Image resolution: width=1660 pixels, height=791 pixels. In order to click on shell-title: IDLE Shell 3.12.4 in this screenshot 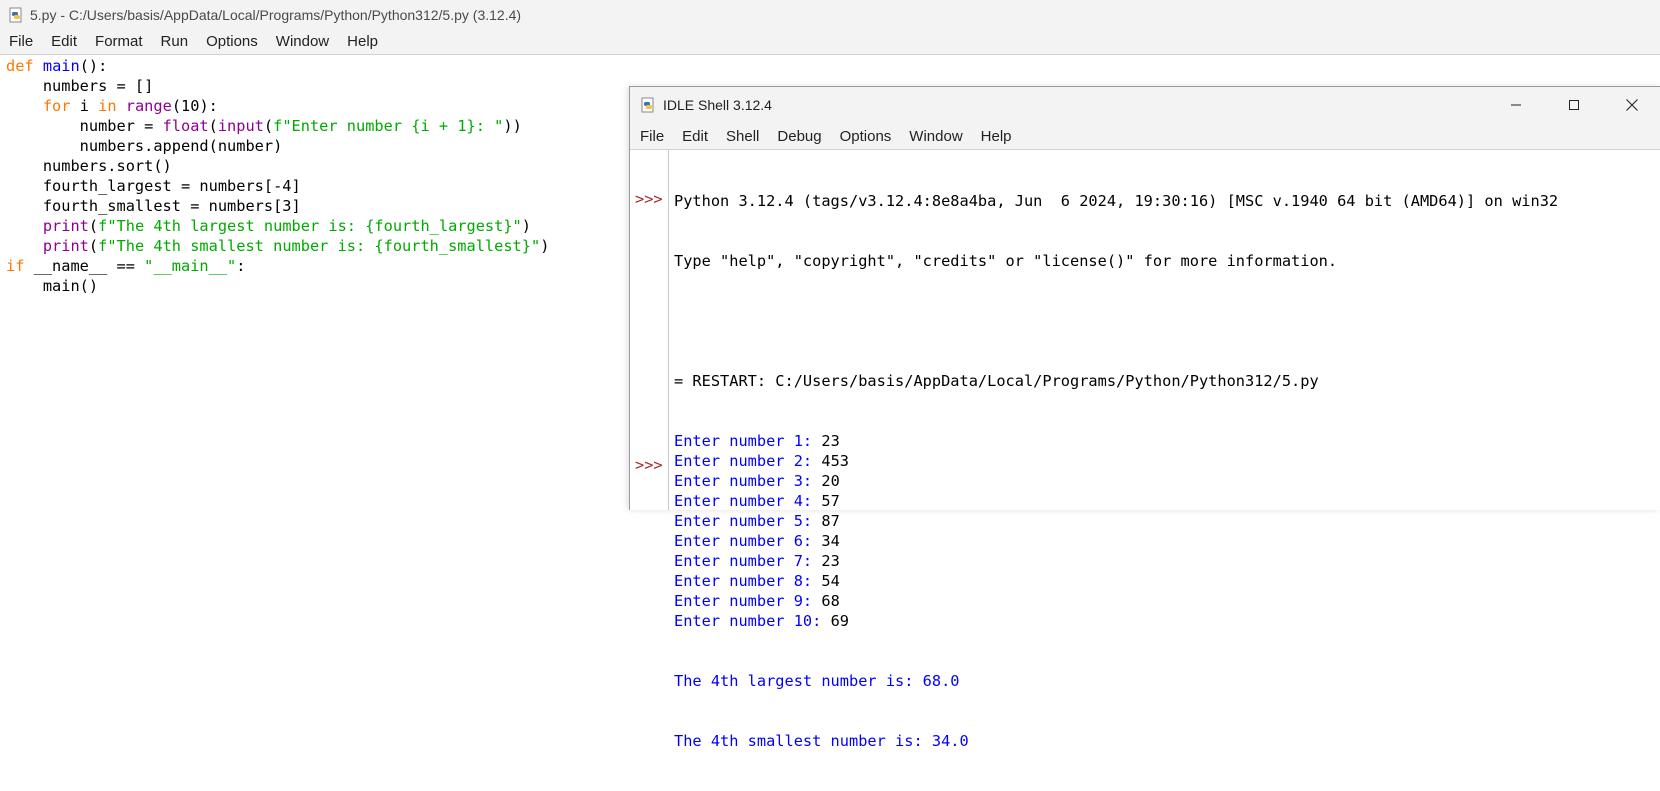, I will do `click(717, 105)`.